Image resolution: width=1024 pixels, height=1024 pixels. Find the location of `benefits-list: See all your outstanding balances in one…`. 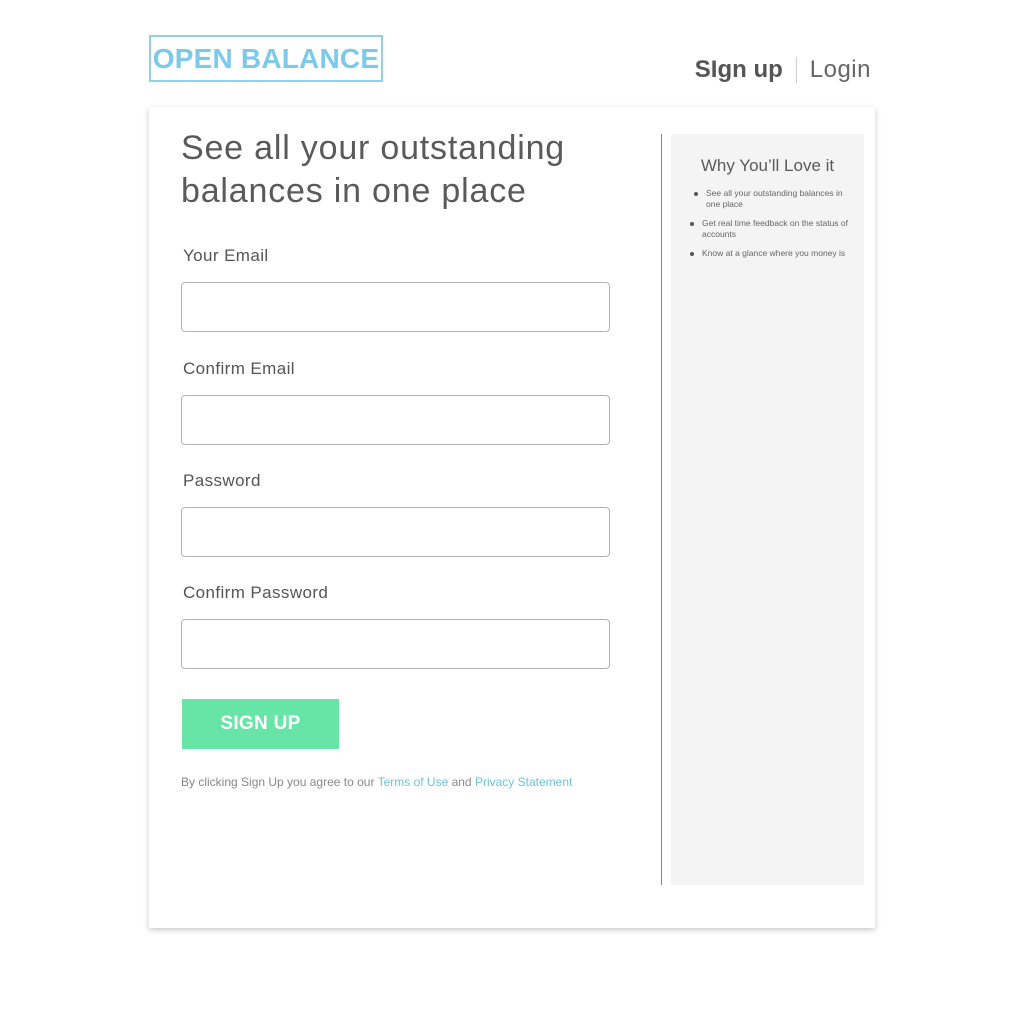

benefits-list: See all your outstanding balances in one… is located at coordinates (770, 227).